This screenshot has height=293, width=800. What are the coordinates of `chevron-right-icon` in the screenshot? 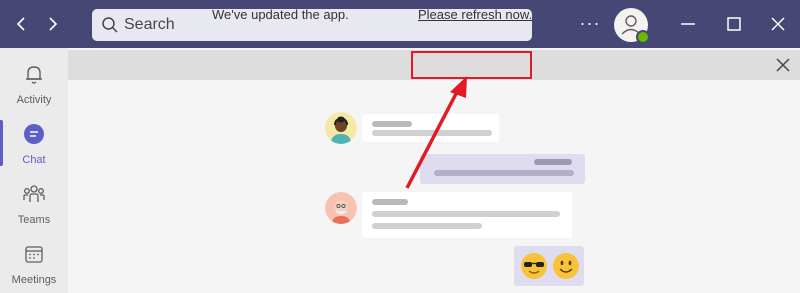 It's located at (53, 24).